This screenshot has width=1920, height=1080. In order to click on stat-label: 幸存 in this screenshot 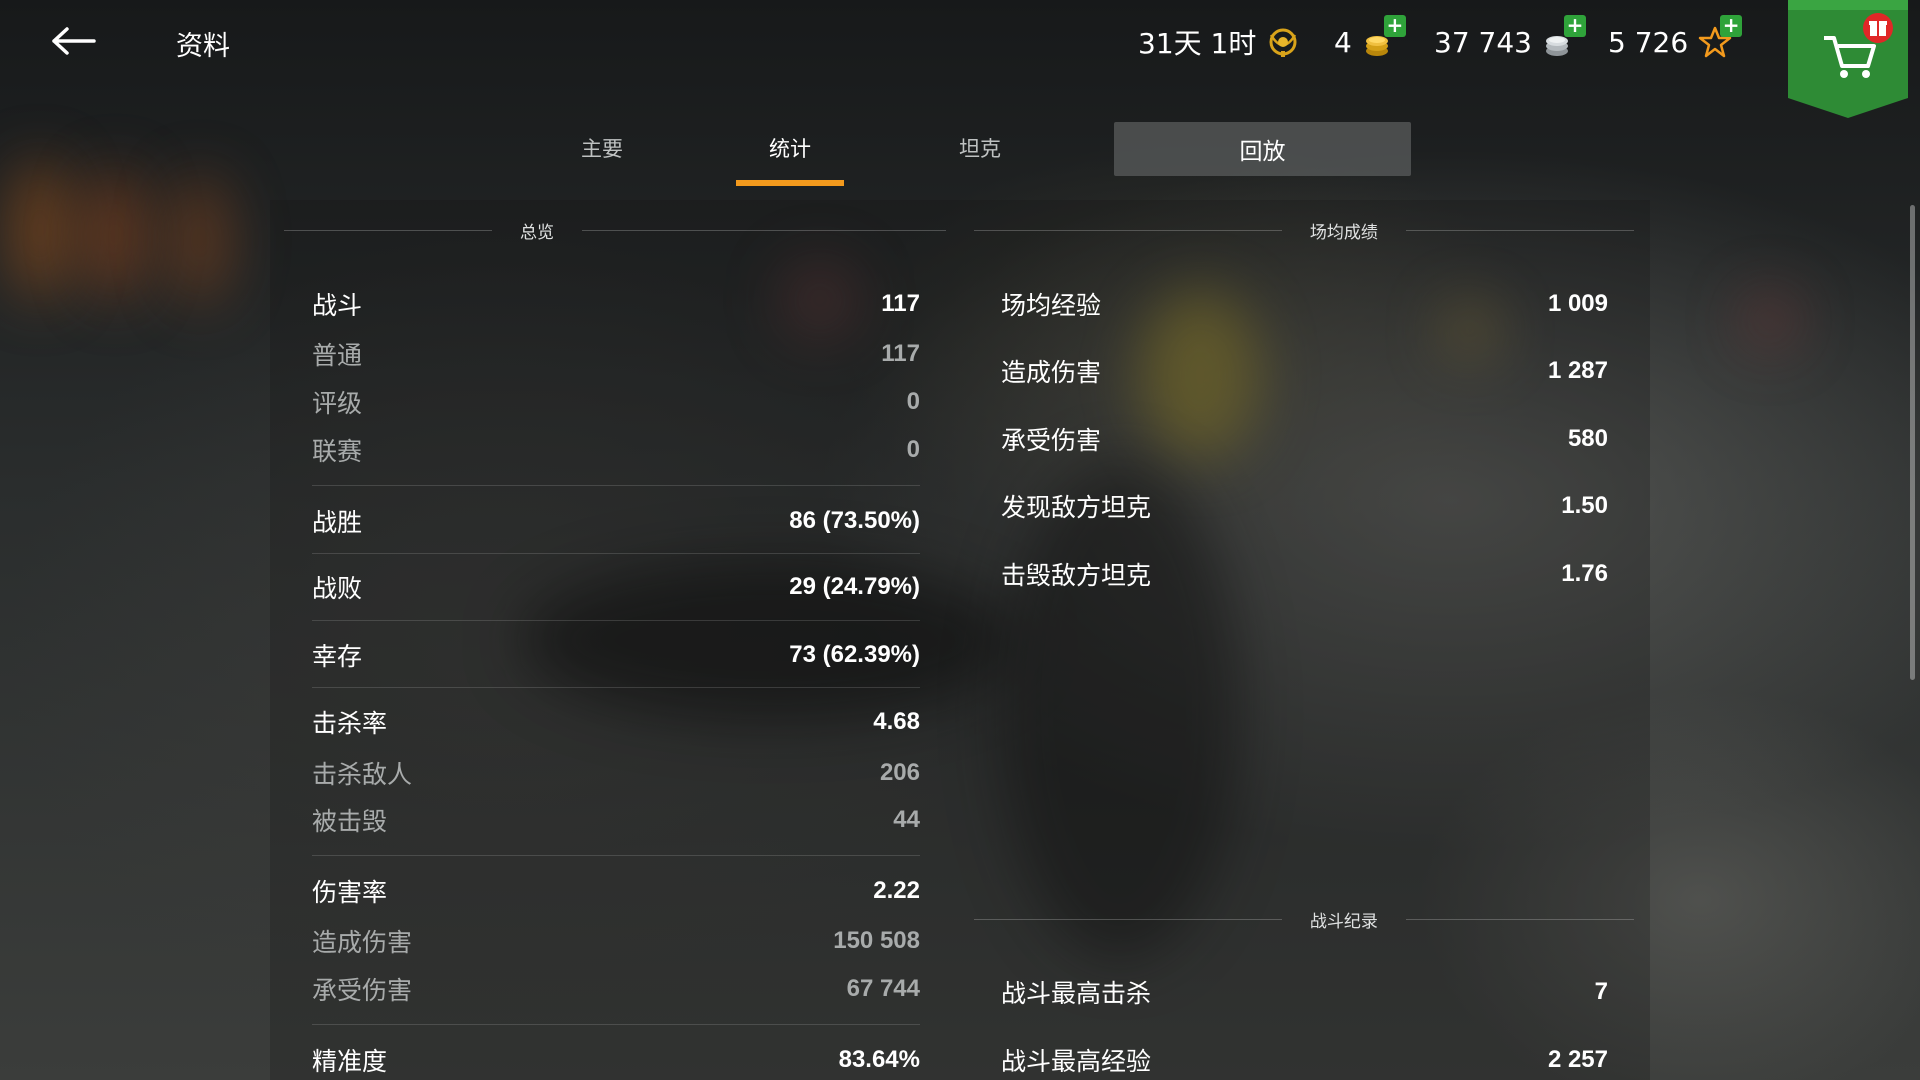, I will do `click(337, 656)`.